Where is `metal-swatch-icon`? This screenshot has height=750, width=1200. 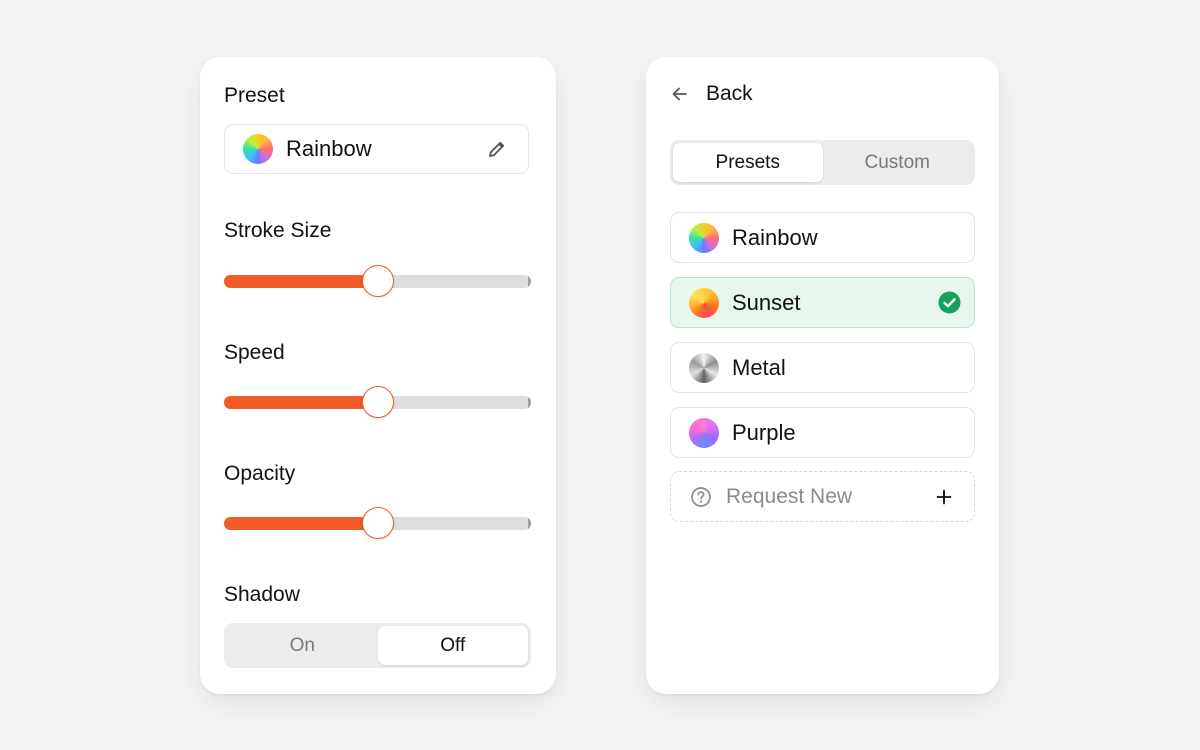
metal-swatch-icon is located at coordinates (704, 367).